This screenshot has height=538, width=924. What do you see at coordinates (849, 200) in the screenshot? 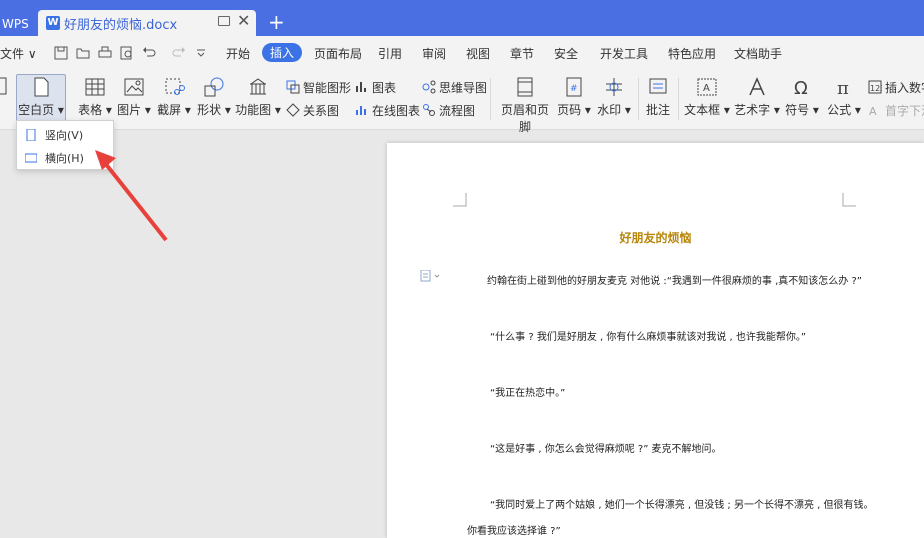
I see `crop-mark-top-right` at bounding box center [849, 200].